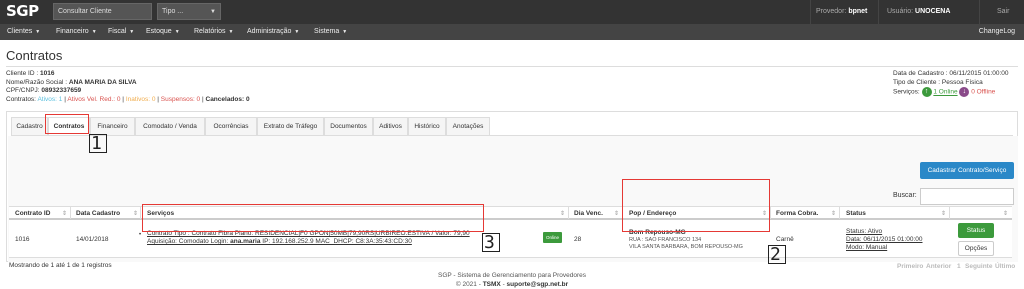 This screenshot has height=289, width=1024. I want to click on annotation-number-1: 1, so click(96, 143).